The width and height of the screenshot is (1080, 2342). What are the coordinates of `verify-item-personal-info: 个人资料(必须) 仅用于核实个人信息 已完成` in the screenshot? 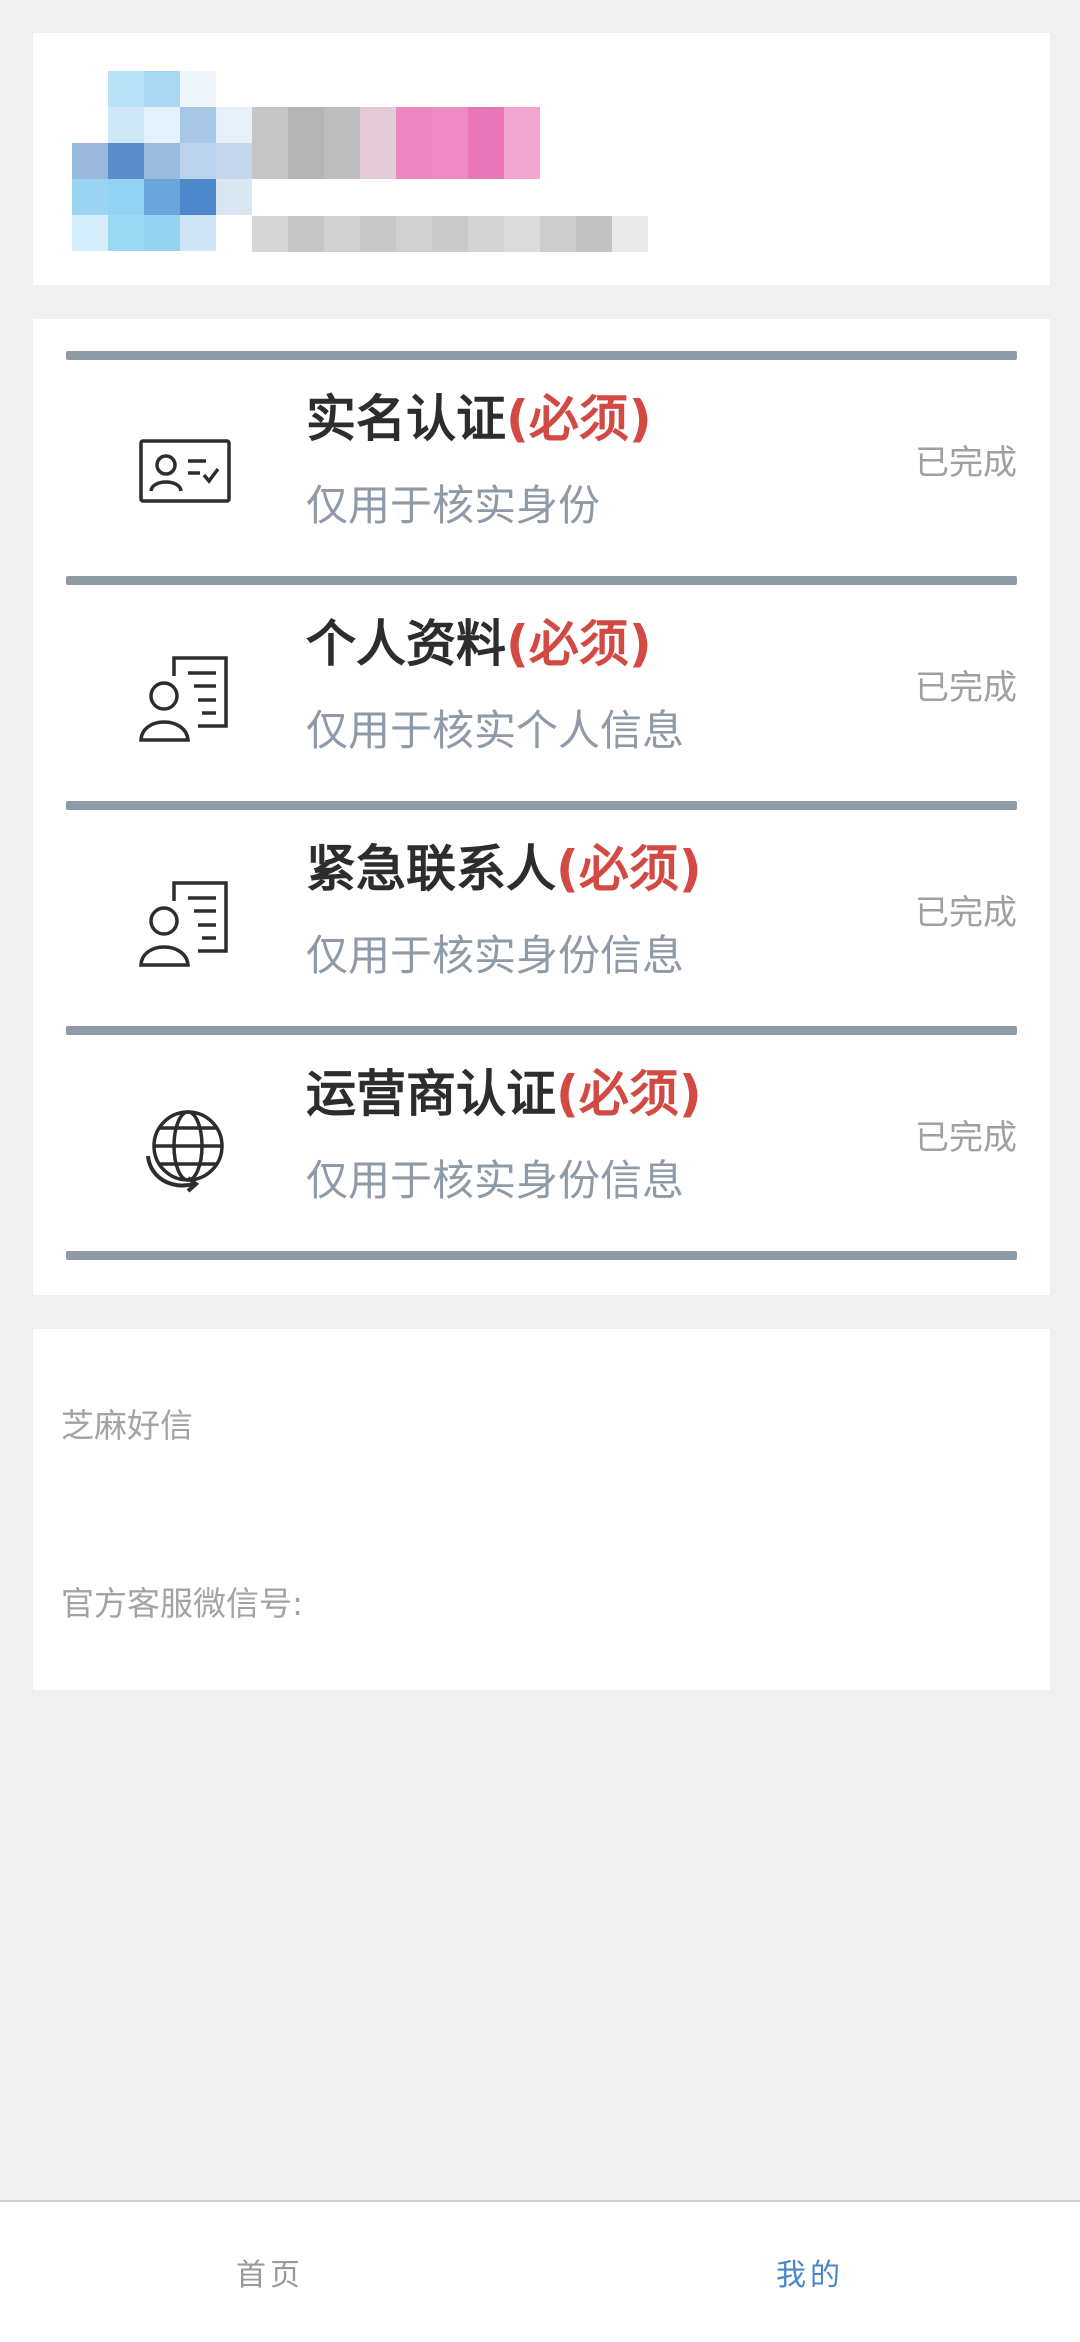 It's located at (541, 688).